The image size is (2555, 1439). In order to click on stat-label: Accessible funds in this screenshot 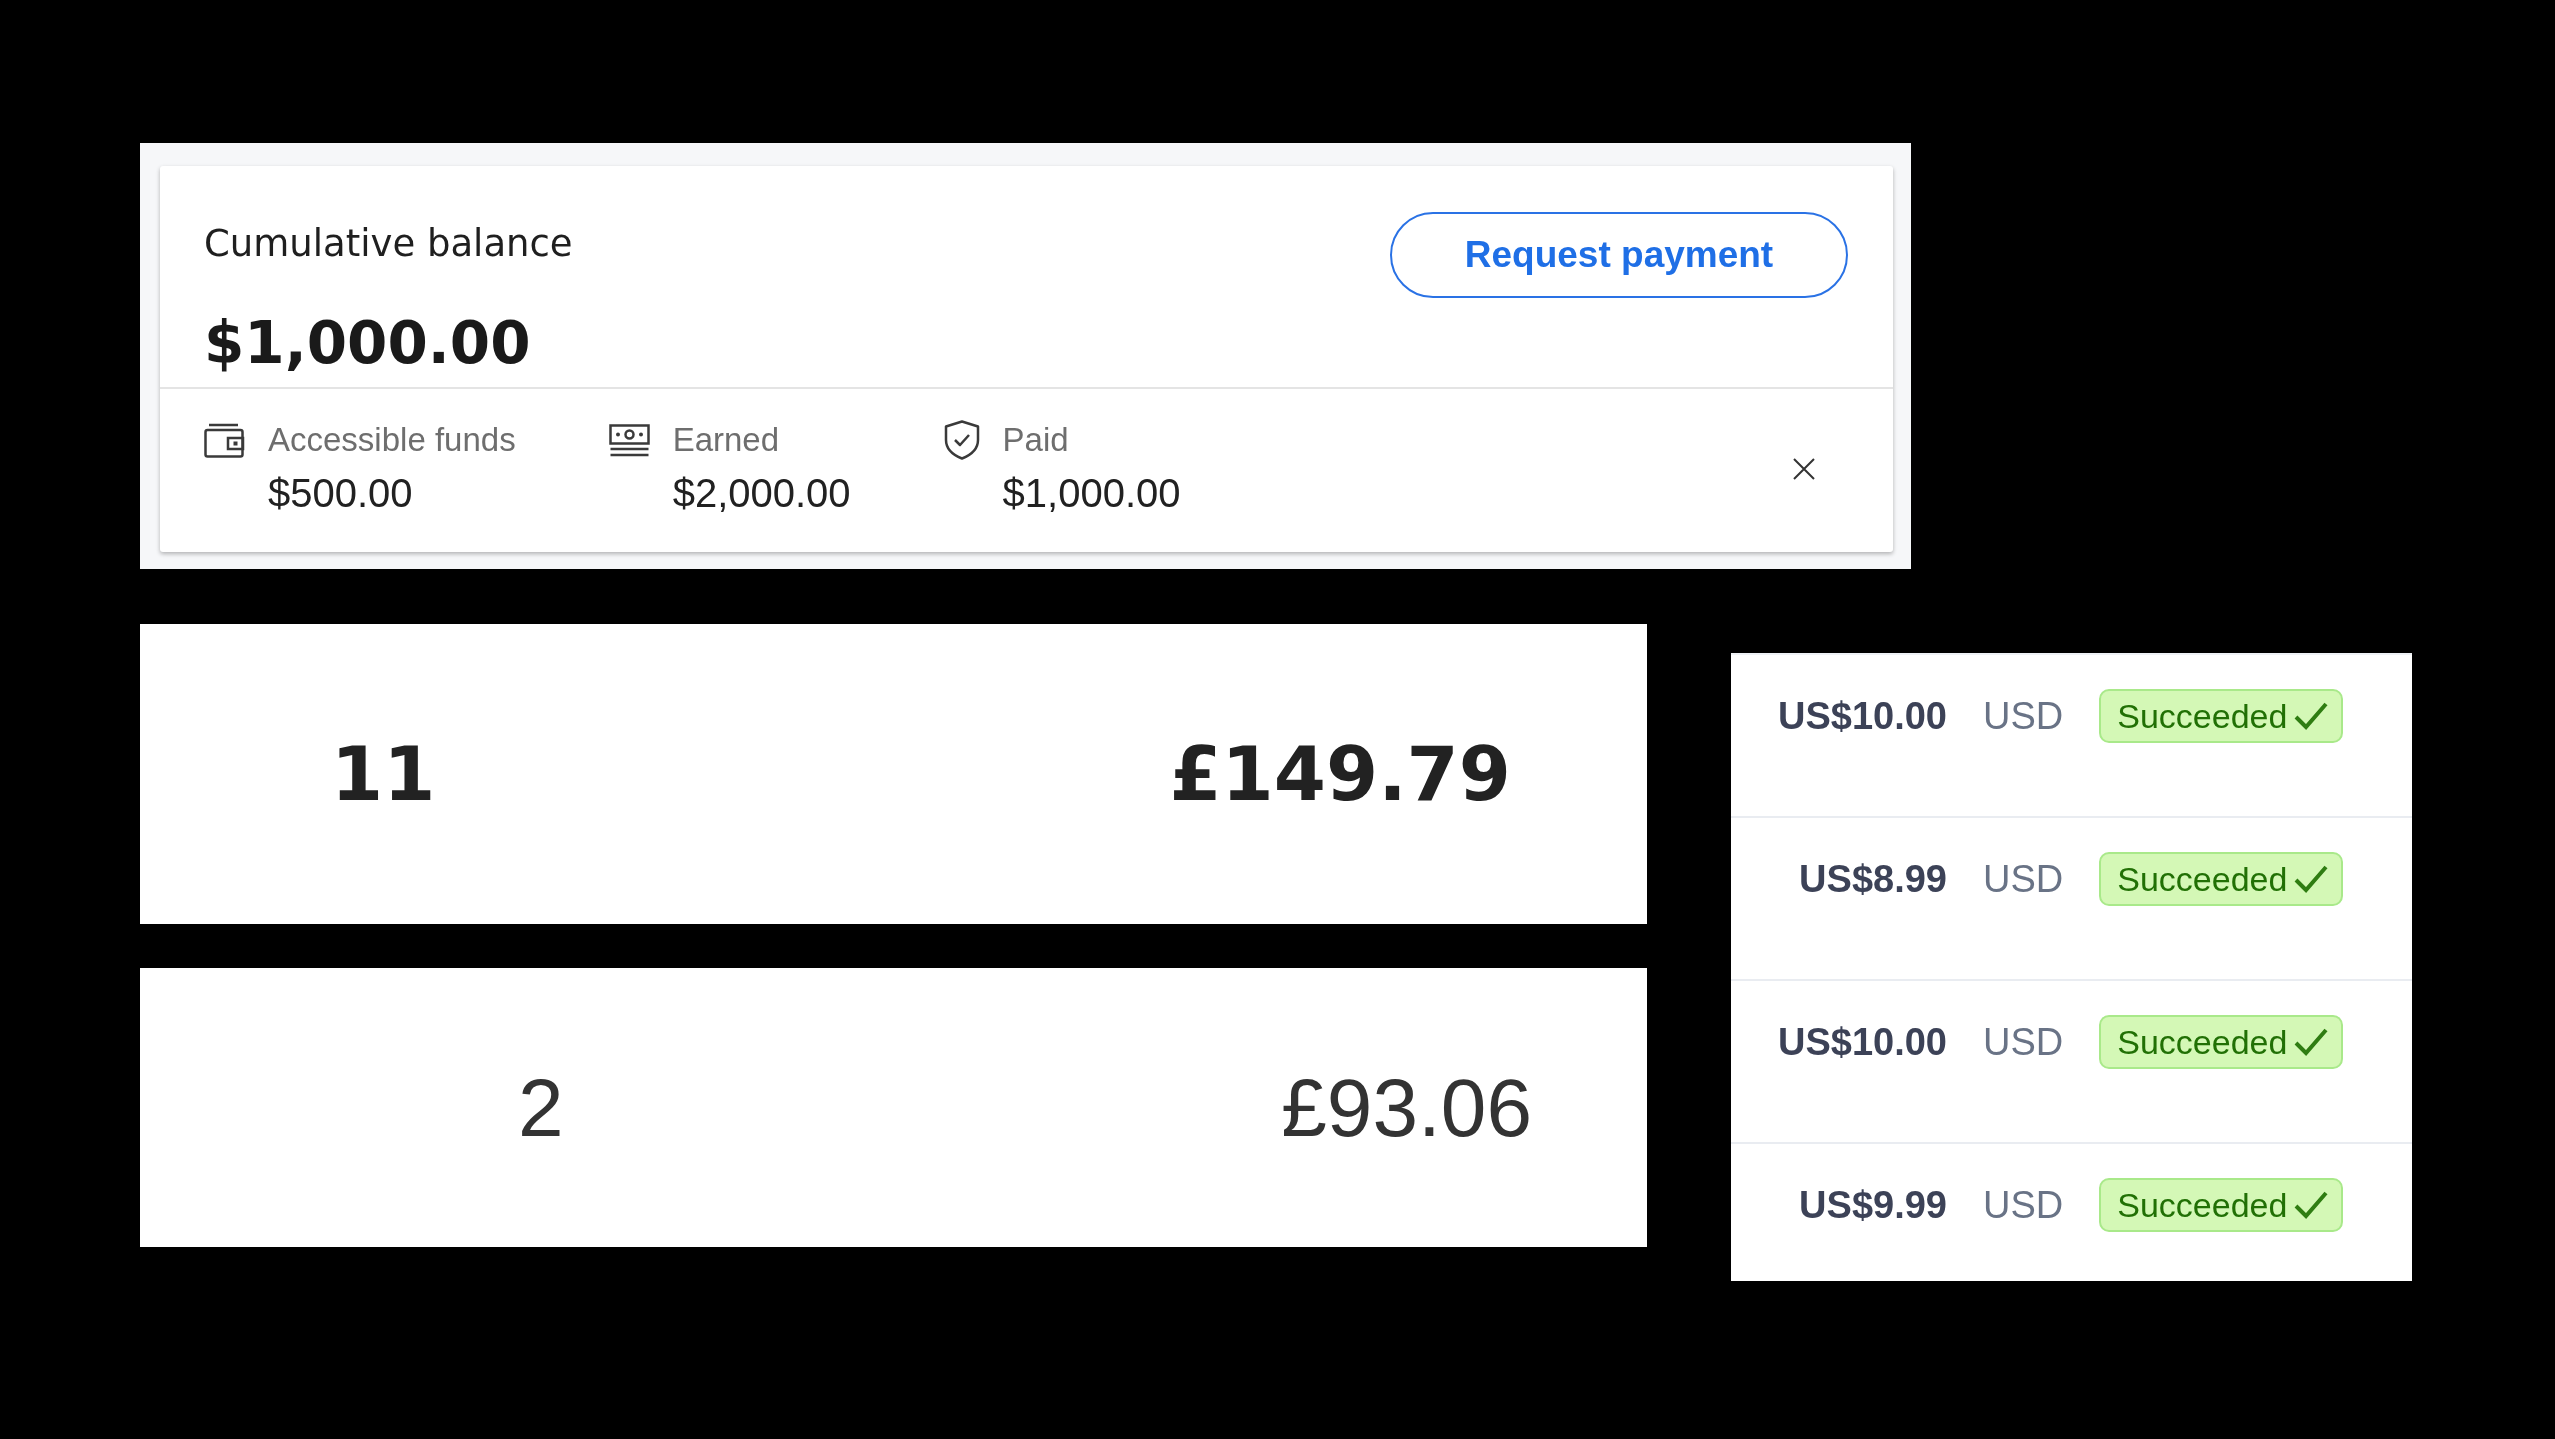, I will do `click(392, 440)`.